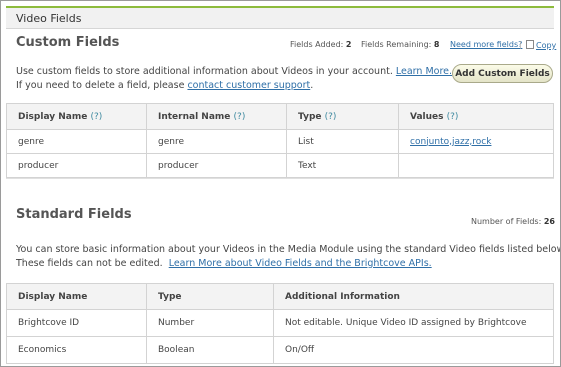  What do you see at coordinates (76, 116) in the screenshot?
I see `col-display-name: Display Name (?)` at bounding box center [76, 116].